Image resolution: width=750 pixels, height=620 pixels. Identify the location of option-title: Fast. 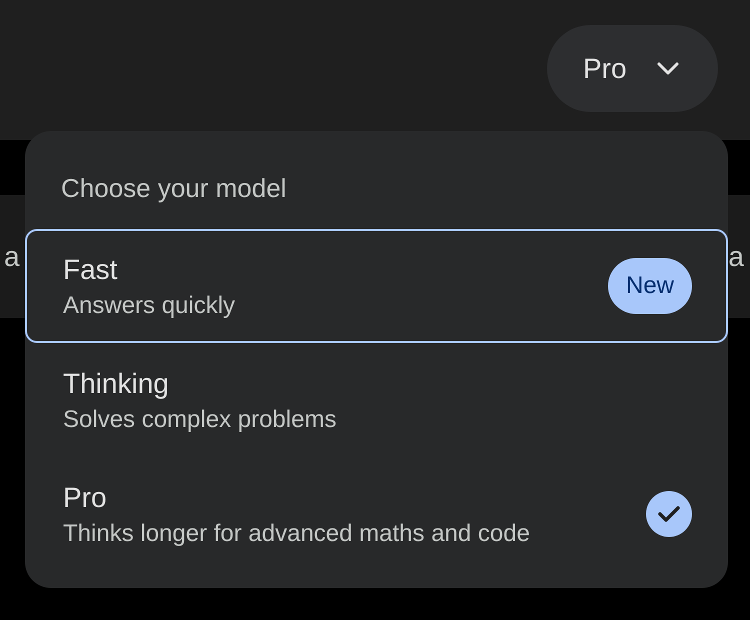
(90, 269).